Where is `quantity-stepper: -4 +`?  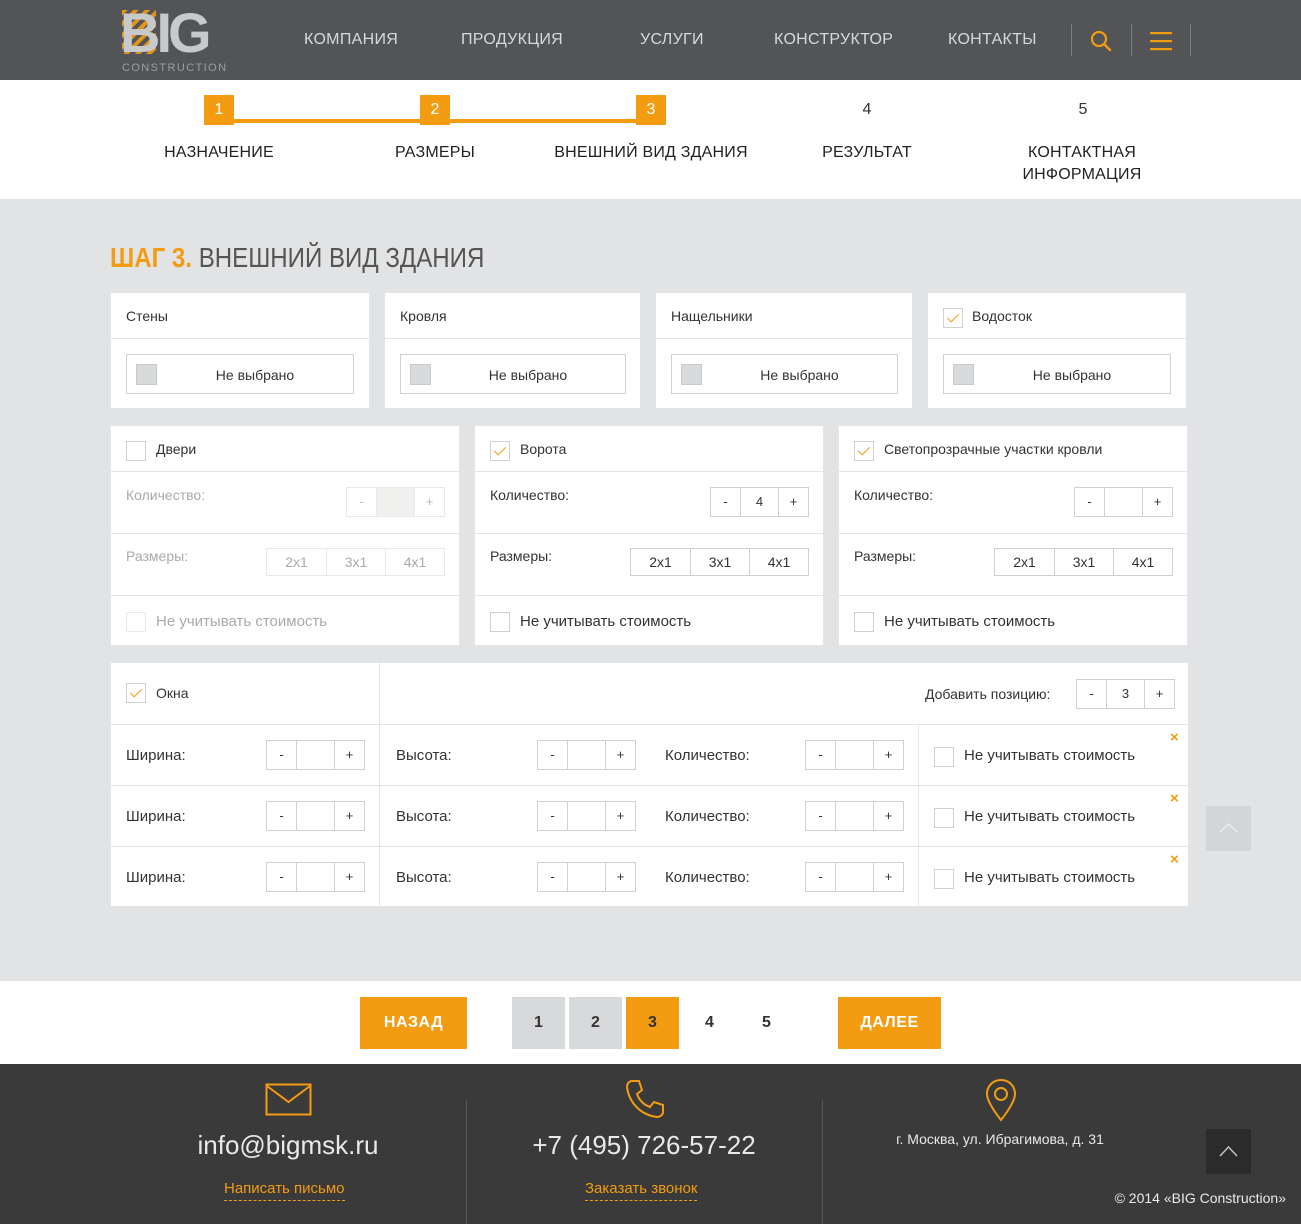
quantity-stepper: -4 + is located at coordinates (759, 502).